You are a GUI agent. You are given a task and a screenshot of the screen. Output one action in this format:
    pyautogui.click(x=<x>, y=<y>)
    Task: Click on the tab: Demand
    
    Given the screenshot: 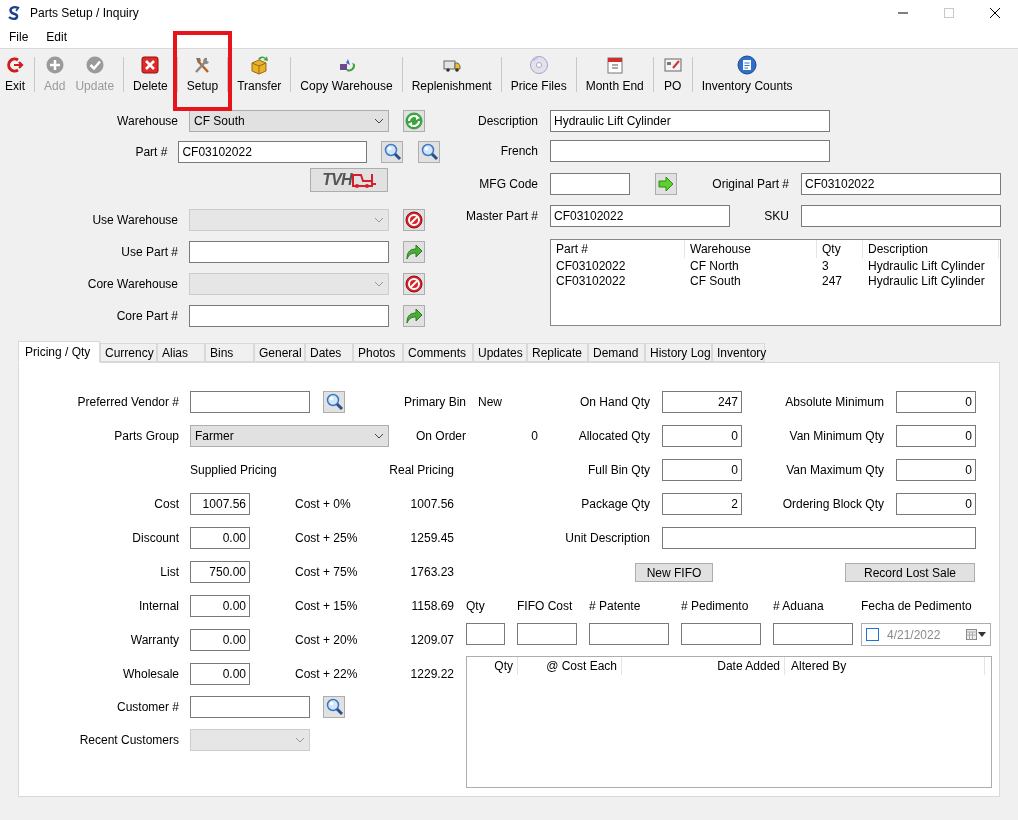 What is the action you would take?
    pyautogui.click(x=616, y=352)
    